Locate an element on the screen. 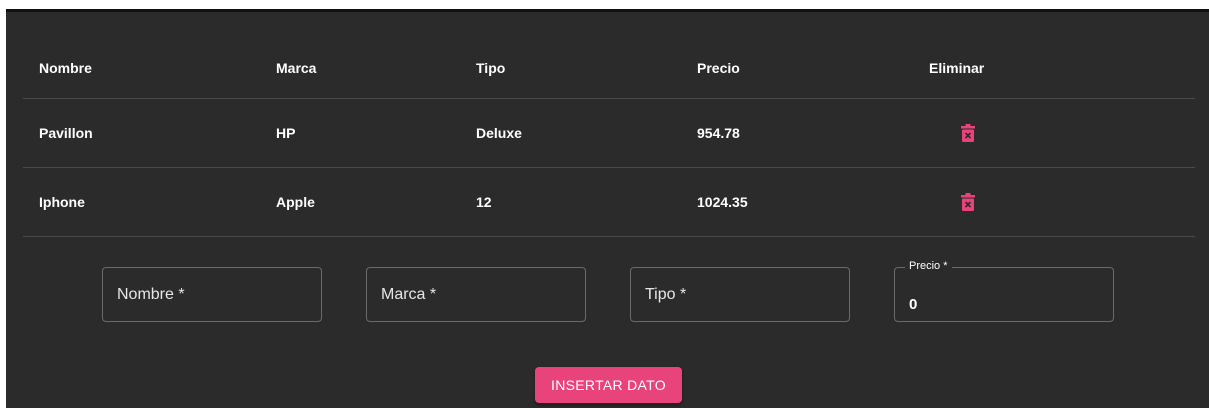  cell-precio: 954.78 is located at coordinates (718, 133).